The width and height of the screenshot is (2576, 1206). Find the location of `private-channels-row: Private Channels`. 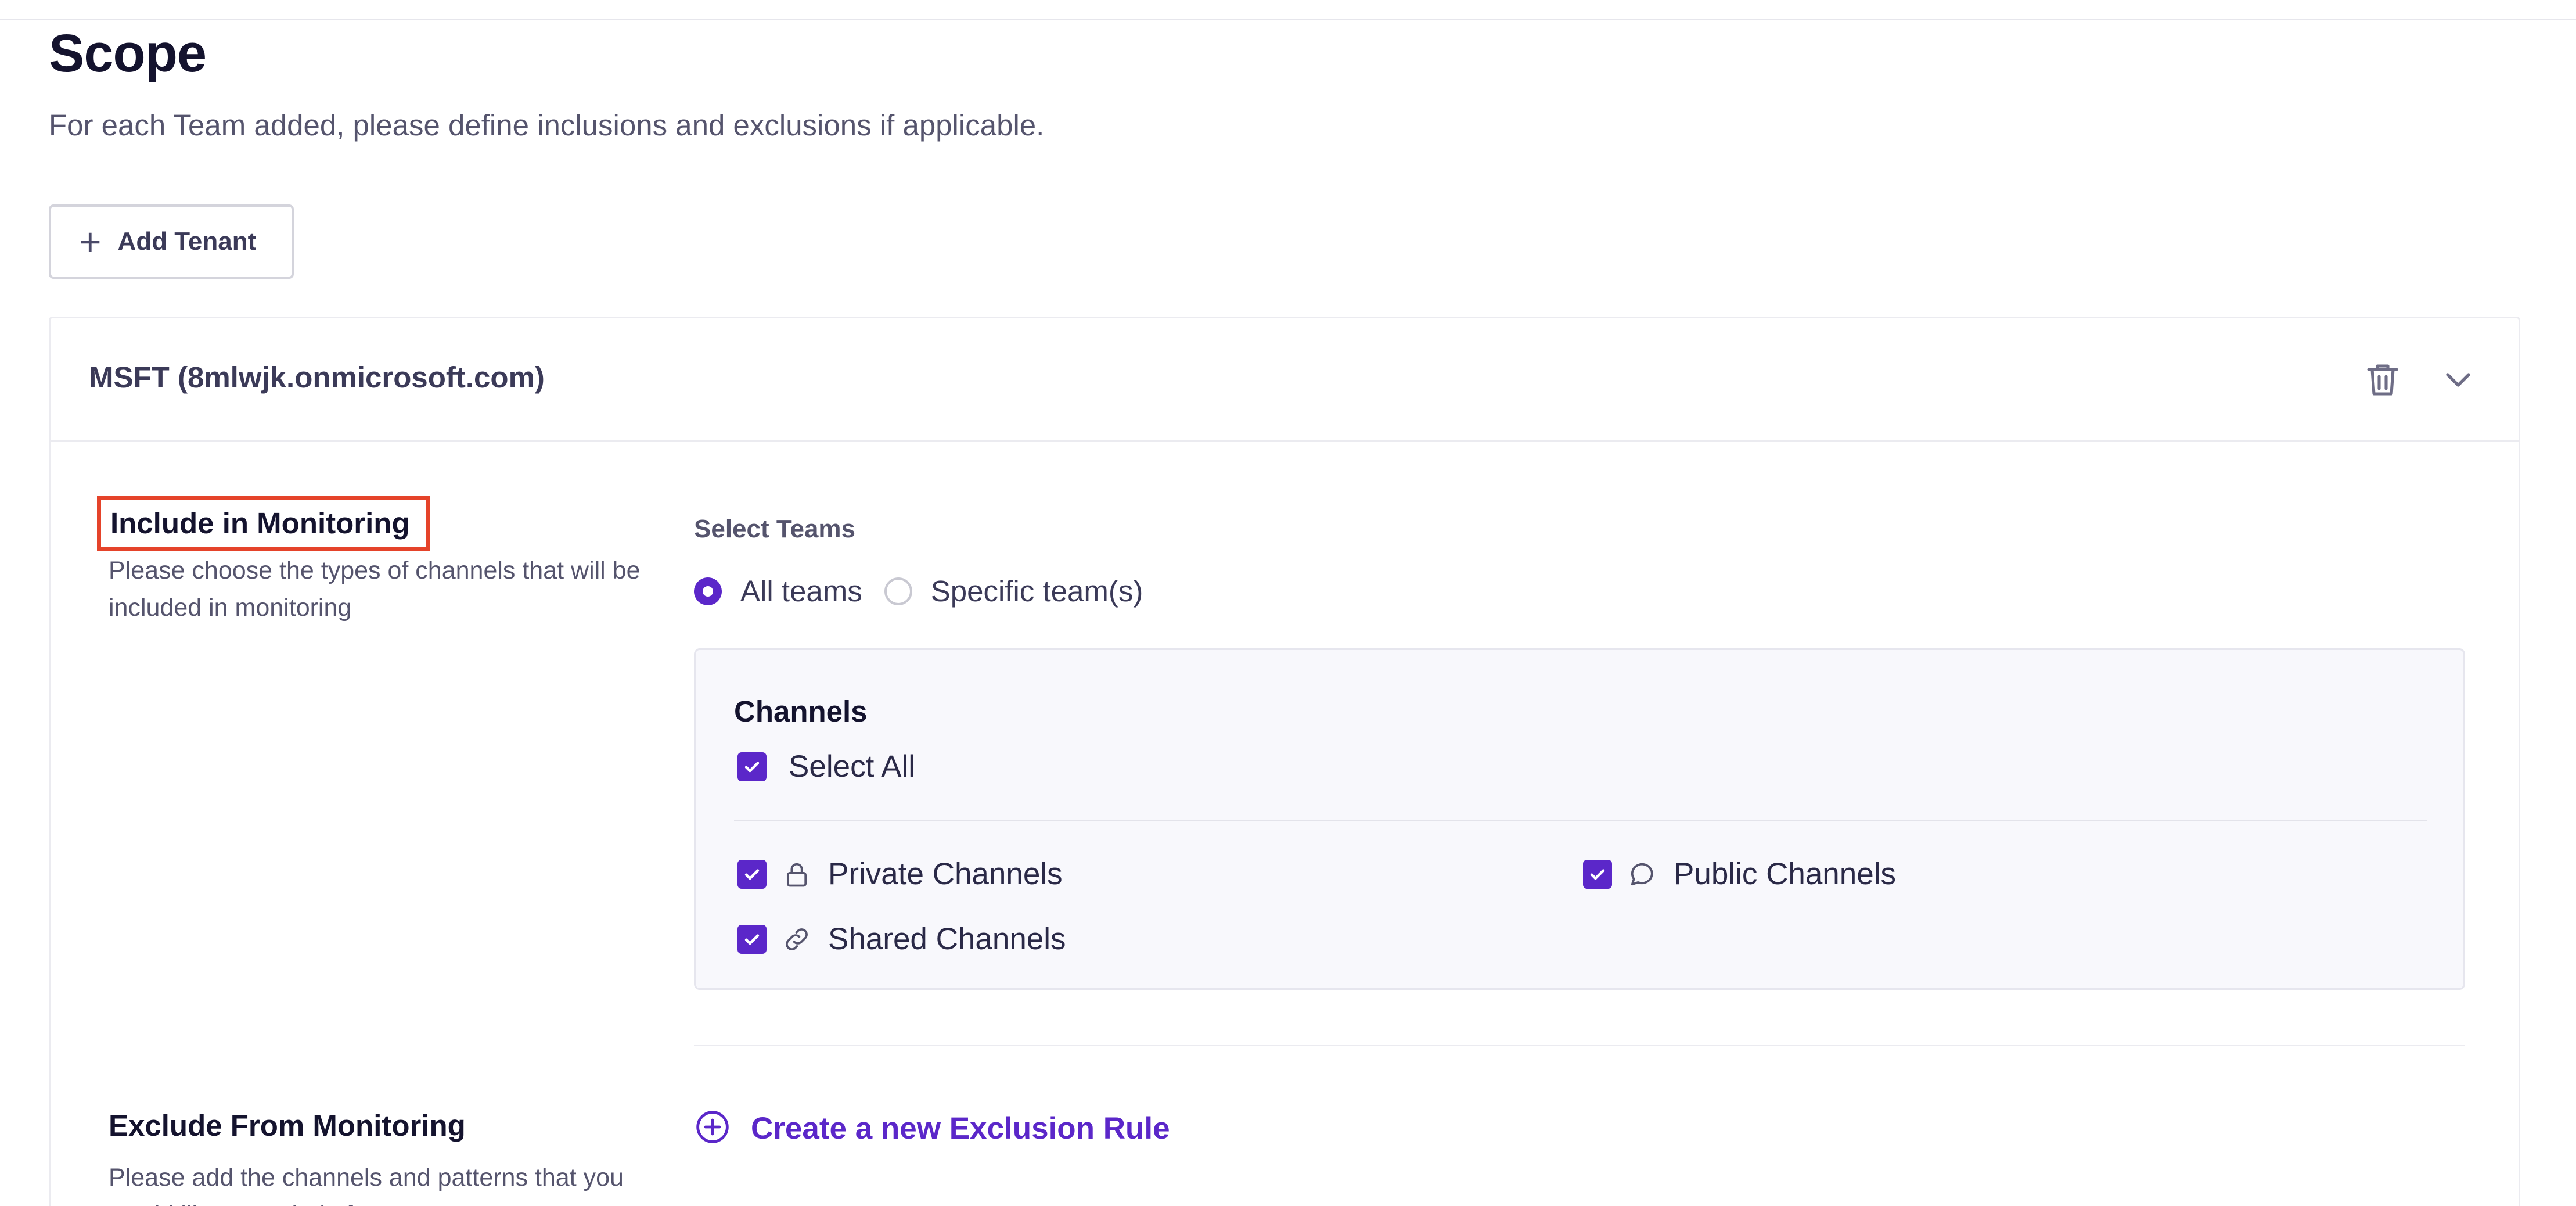

private-channels-row: Private Channels is located at coordinates (900, 874).